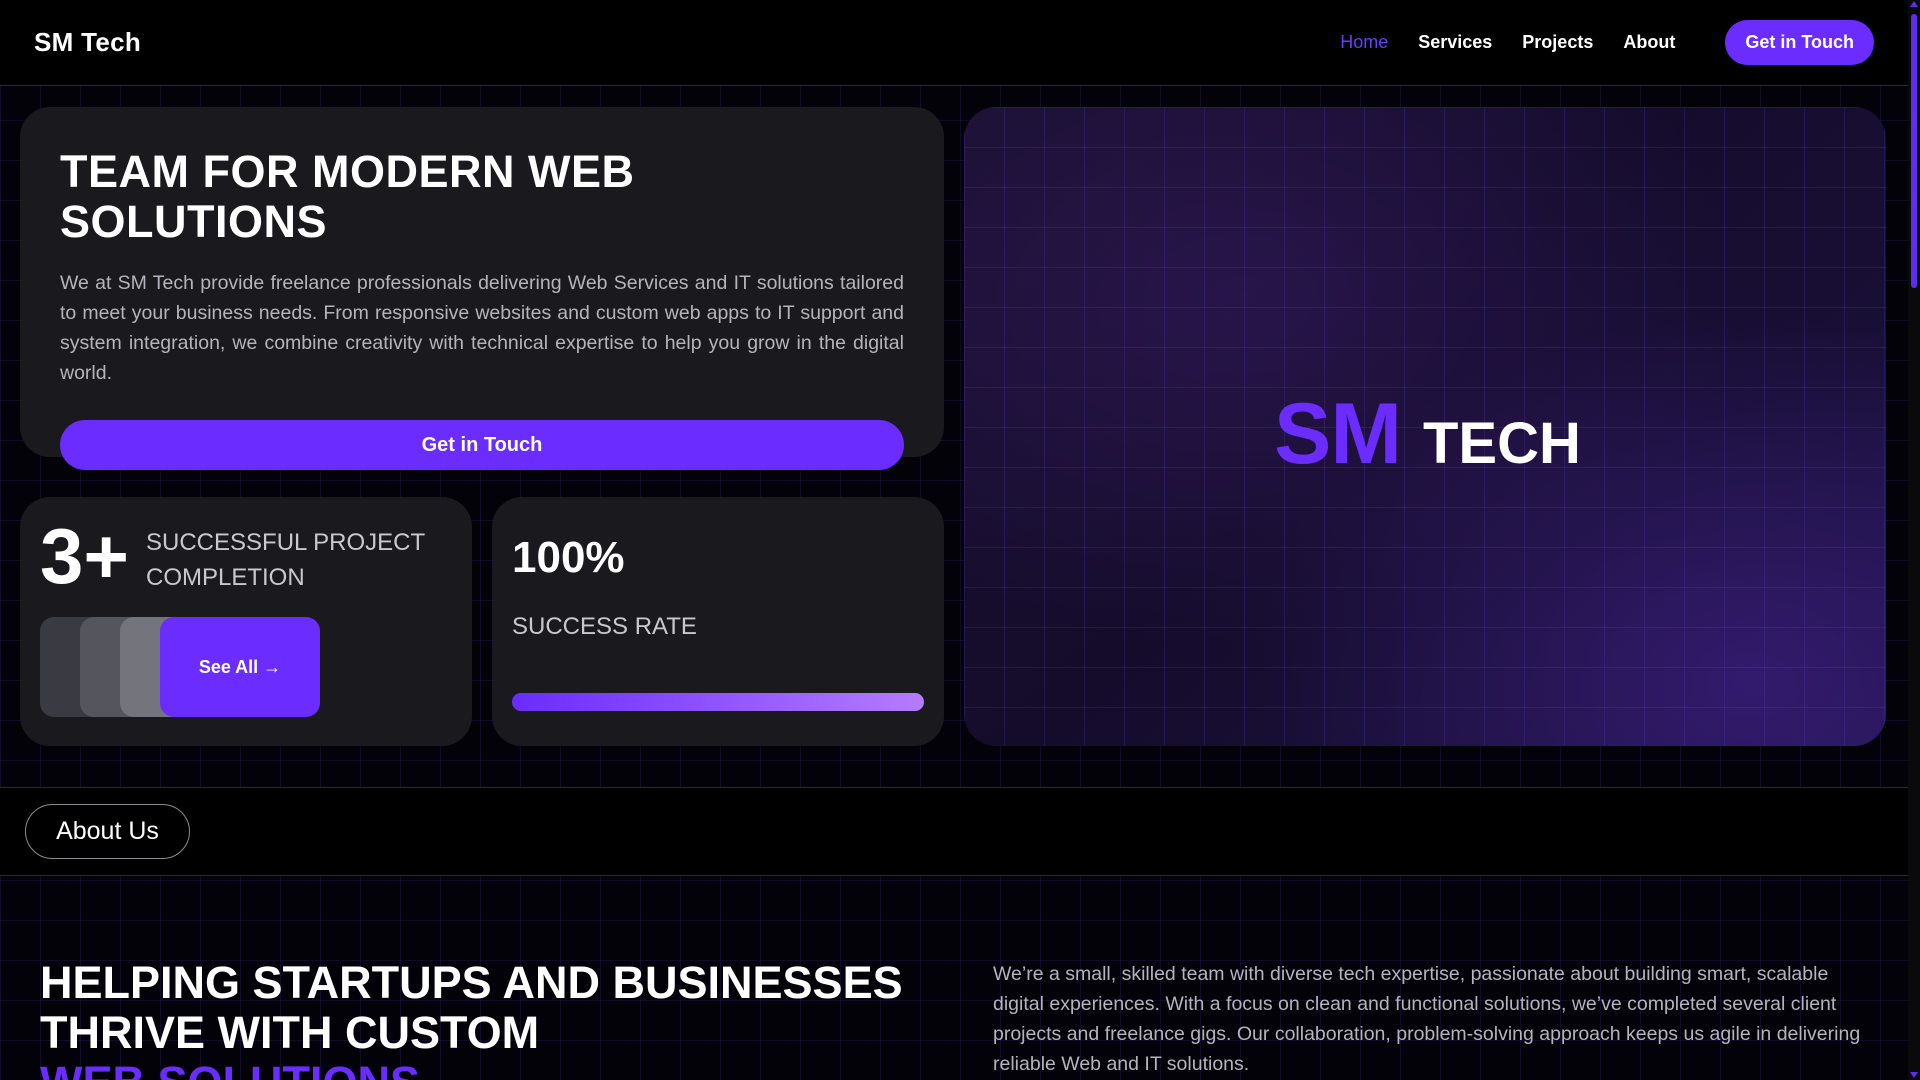  I want to click on header-get-in-touch-button: Get in Touch, so click(1799, 42).